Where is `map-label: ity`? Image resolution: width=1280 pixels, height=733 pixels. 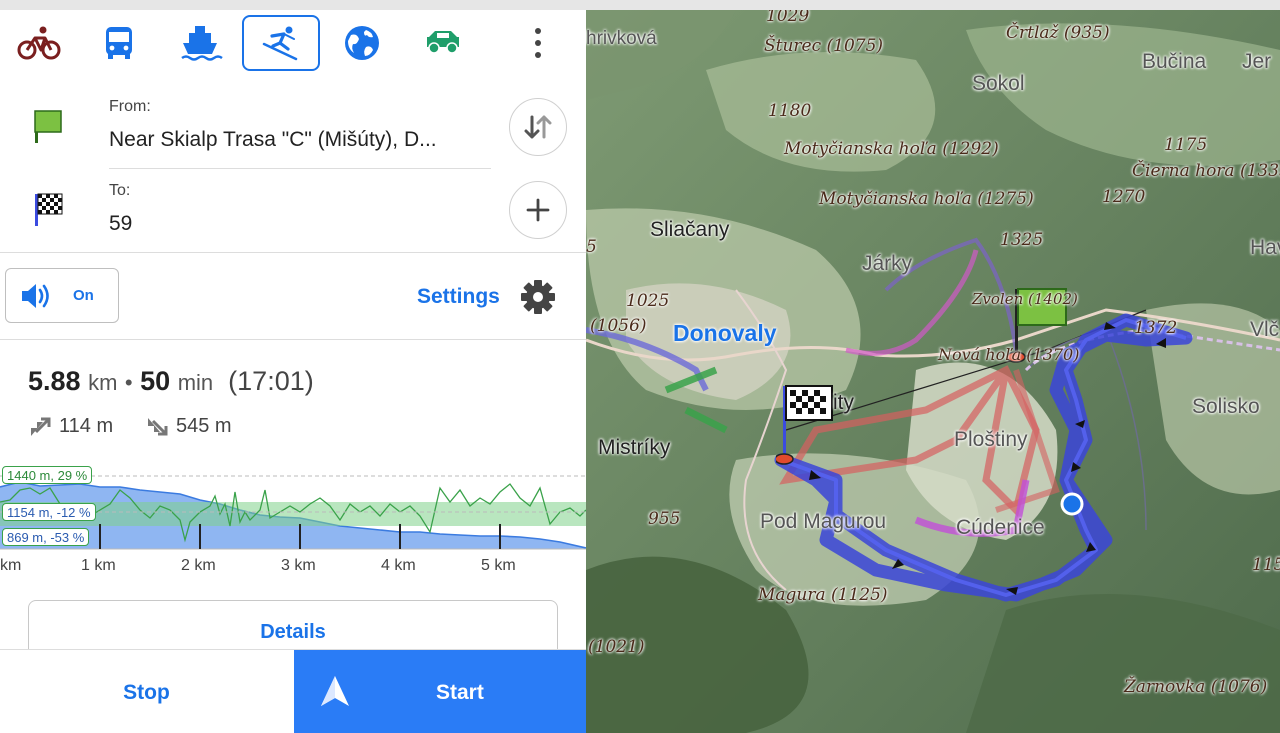 map-label: ity is located at coordinates (843, 402).